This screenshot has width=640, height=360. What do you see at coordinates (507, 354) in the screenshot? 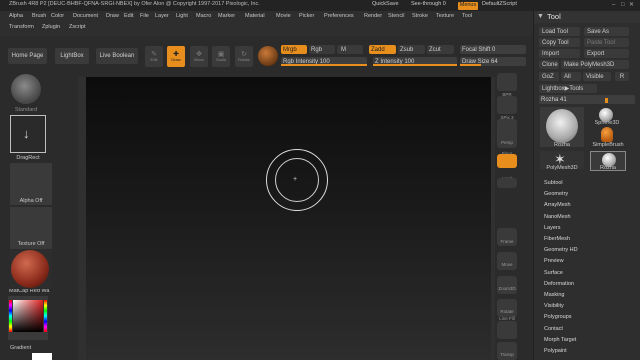
I see `transp-label: Transp` at bounding box center [507, 354].